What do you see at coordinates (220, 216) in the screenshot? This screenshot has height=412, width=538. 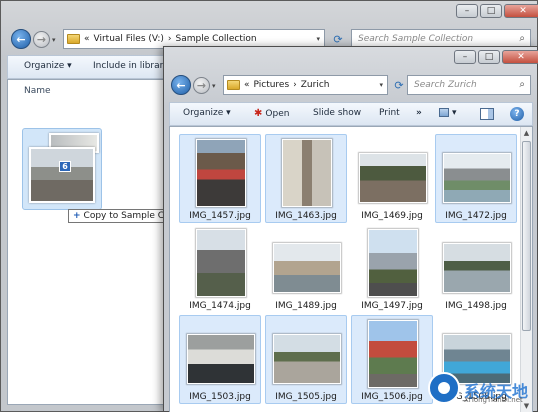 I see `file-name-label: IMG_1457.jpg` at bounding box center [220, 216].